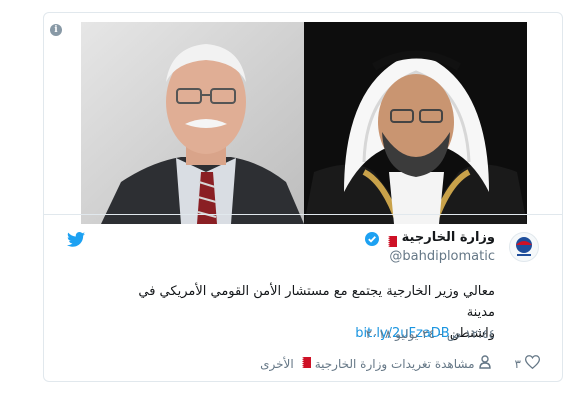  Describe the element at coordinates (442, 256) in the screenshot. I see `author-handle: @bahdiplomatic` at that location.